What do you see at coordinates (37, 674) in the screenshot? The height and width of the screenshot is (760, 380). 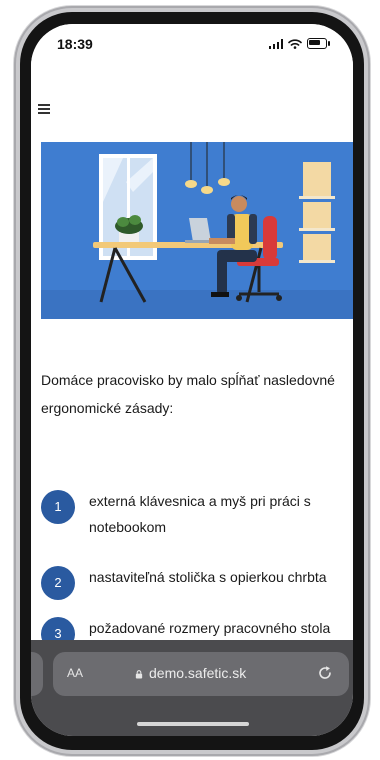 I see `previous-tab-preview` at bounding box center [37, 674].